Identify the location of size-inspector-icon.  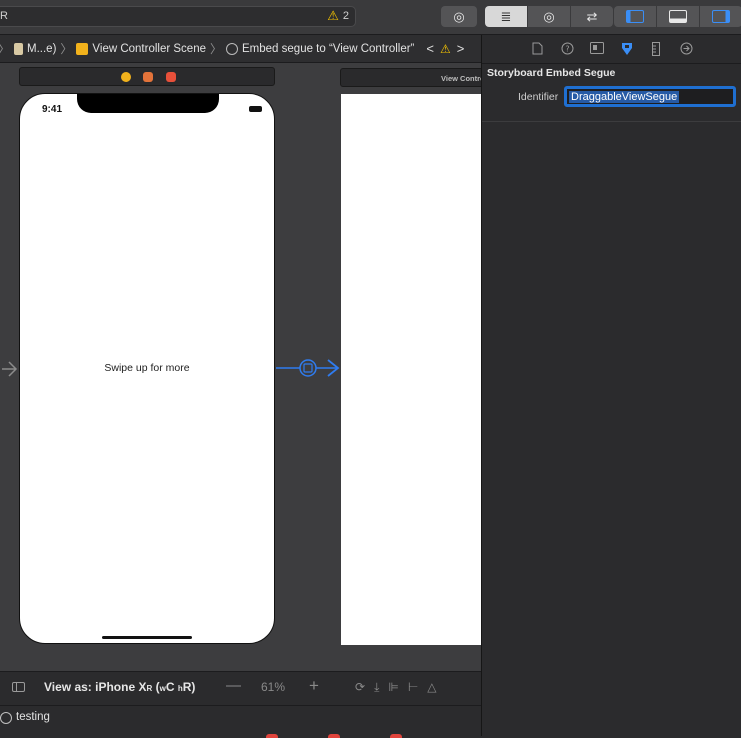
(656, 50).